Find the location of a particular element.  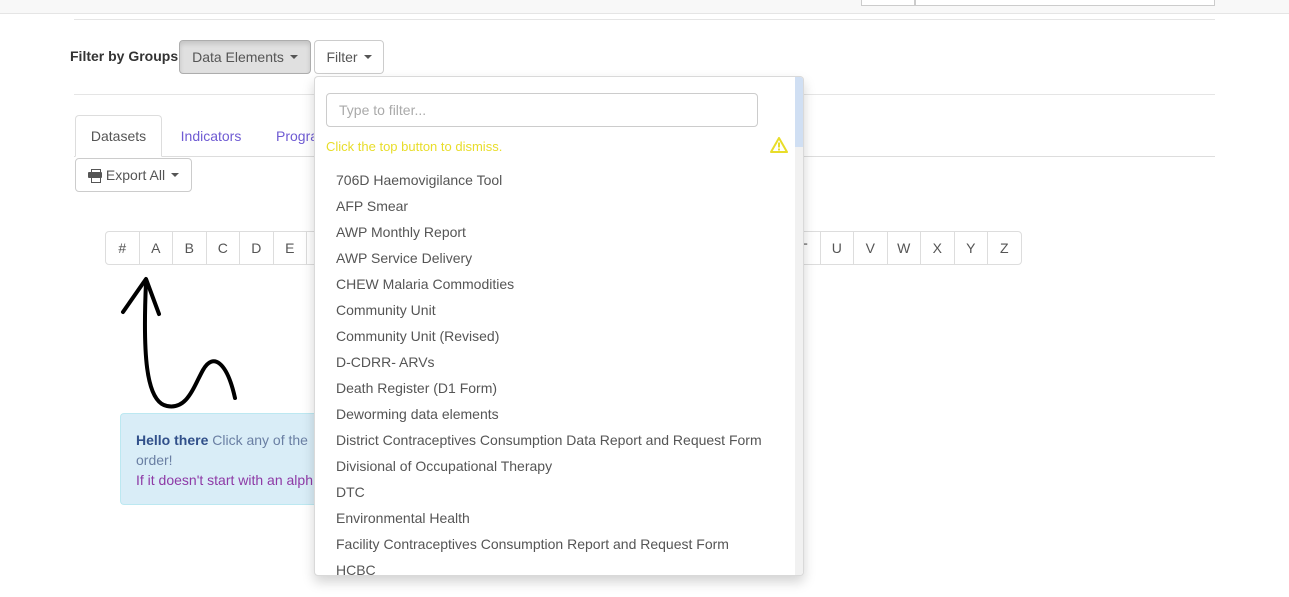

alert-text-2: order! is located at coordinates (154, 460).